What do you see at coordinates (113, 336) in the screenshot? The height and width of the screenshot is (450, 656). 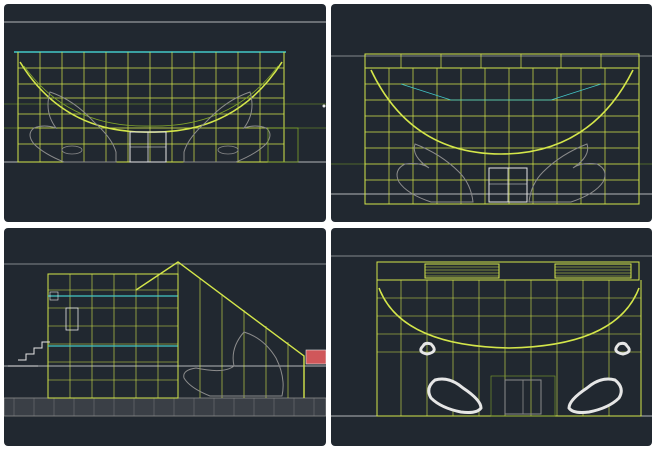 I see `building-block` at bounding box center [113, 336].